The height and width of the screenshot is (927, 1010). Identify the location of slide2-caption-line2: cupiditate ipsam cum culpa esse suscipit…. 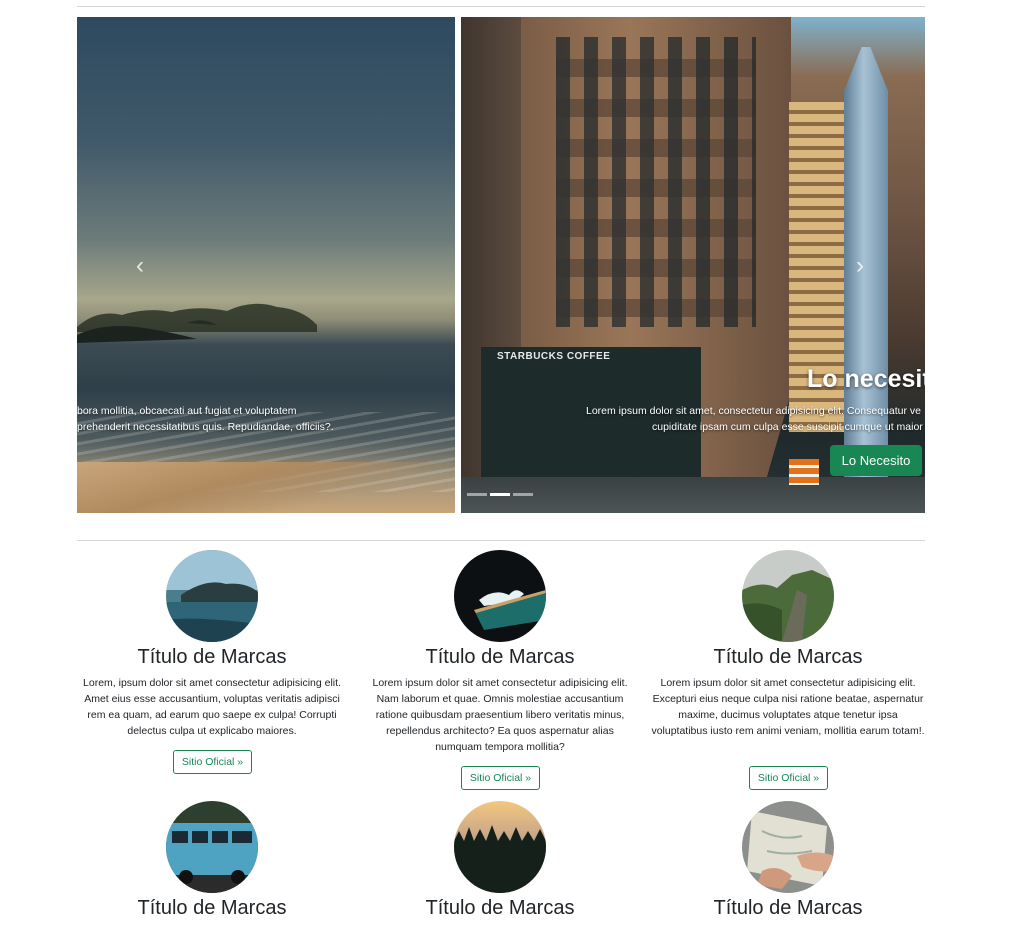
(787, 427).